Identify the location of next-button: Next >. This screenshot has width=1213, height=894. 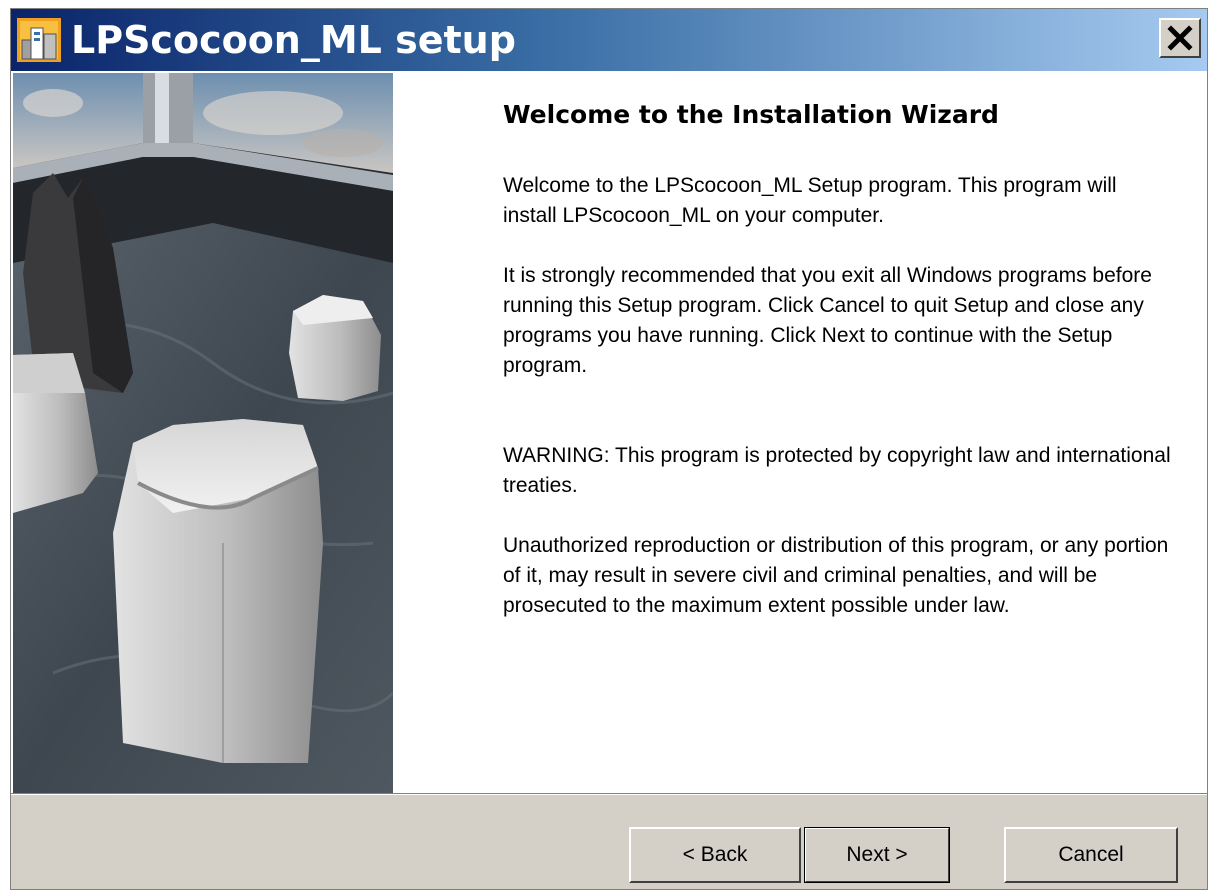
(877, 855).